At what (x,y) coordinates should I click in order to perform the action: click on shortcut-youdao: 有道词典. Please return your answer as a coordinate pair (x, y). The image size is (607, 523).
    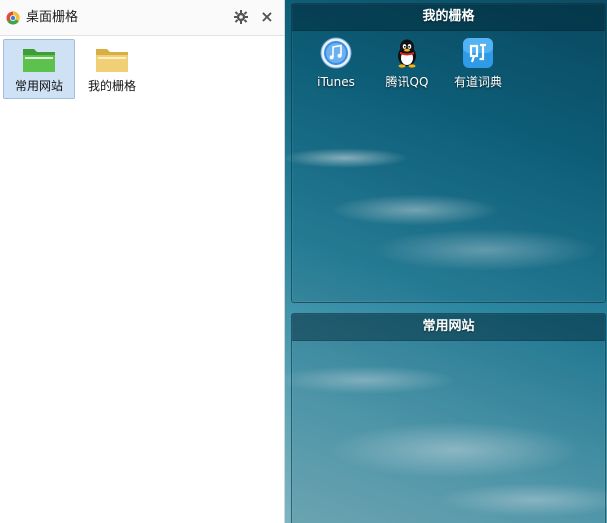
    Looking at the image, I should click on (478, 66).